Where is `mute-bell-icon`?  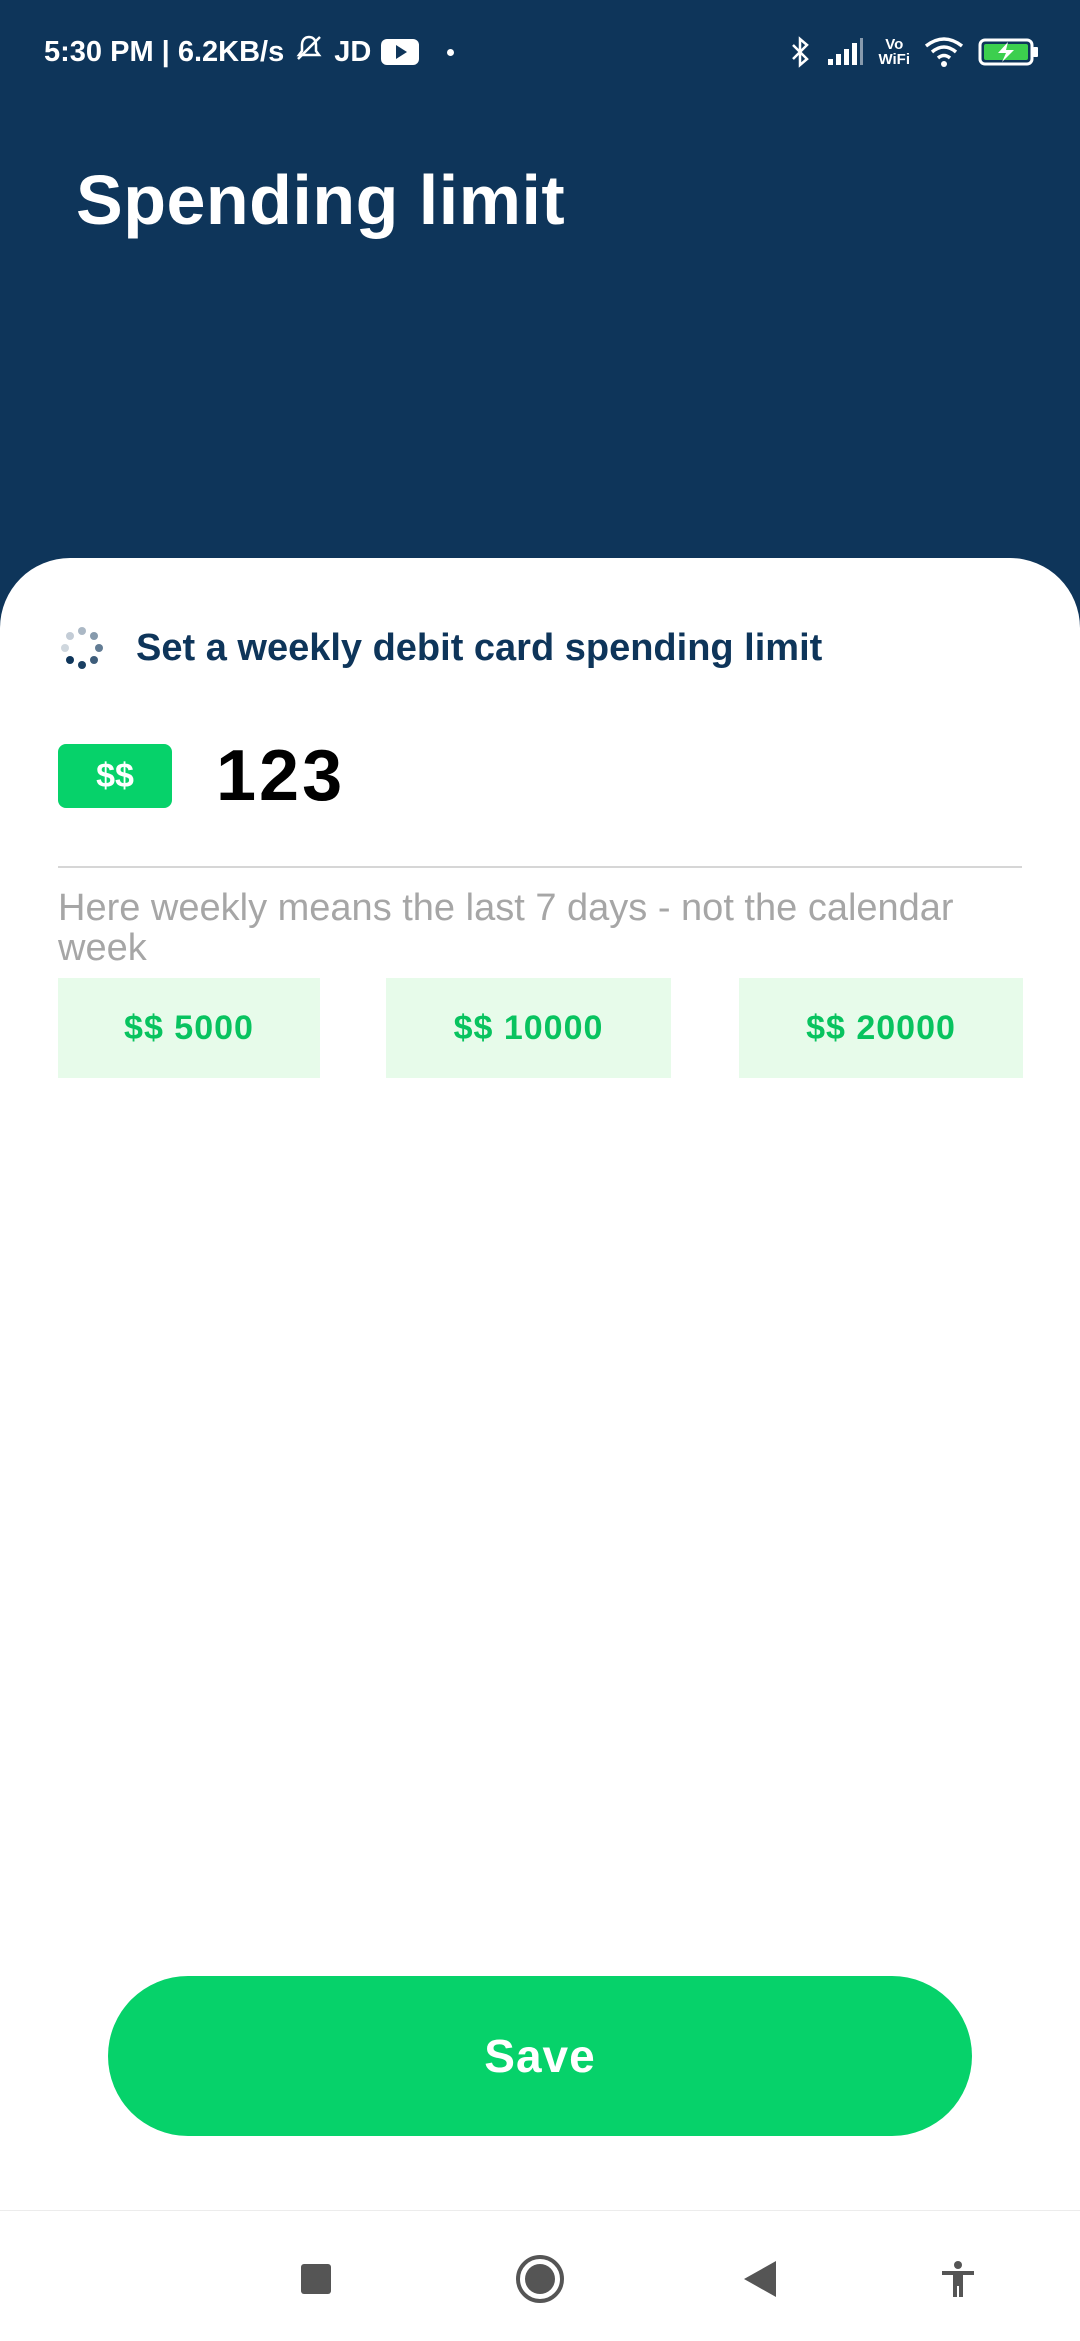
mute-bell-icon is located at coordinates (309, 52).